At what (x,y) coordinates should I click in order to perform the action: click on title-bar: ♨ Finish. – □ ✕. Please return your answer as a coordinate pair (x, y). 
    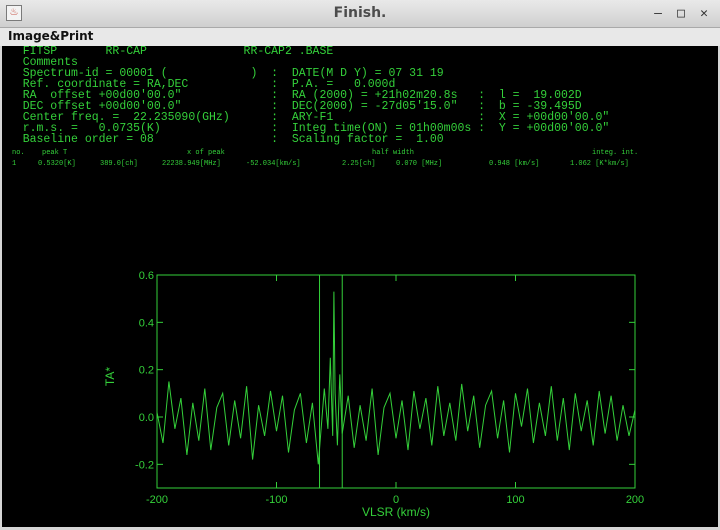
    Looking at the image, I should click on (360, 14).